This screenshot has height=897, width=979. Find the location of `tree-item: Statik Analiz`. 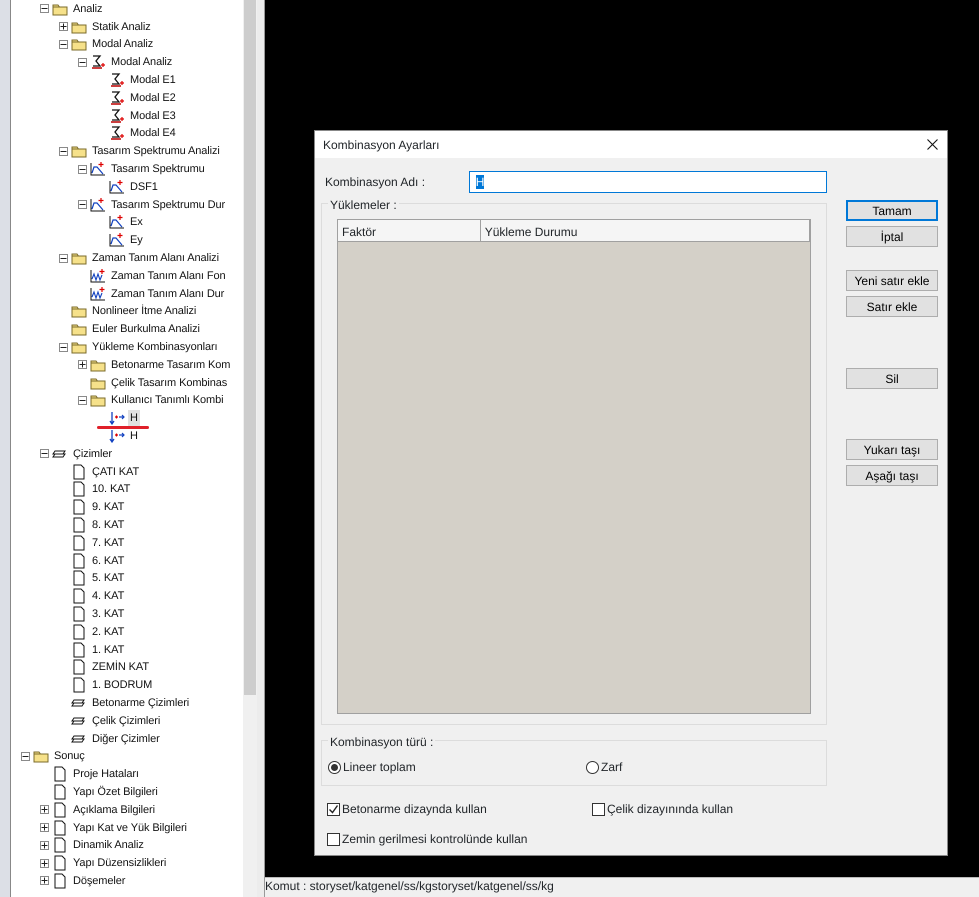

tree-item: Statik Analiz is located at coordinates (121, 26).